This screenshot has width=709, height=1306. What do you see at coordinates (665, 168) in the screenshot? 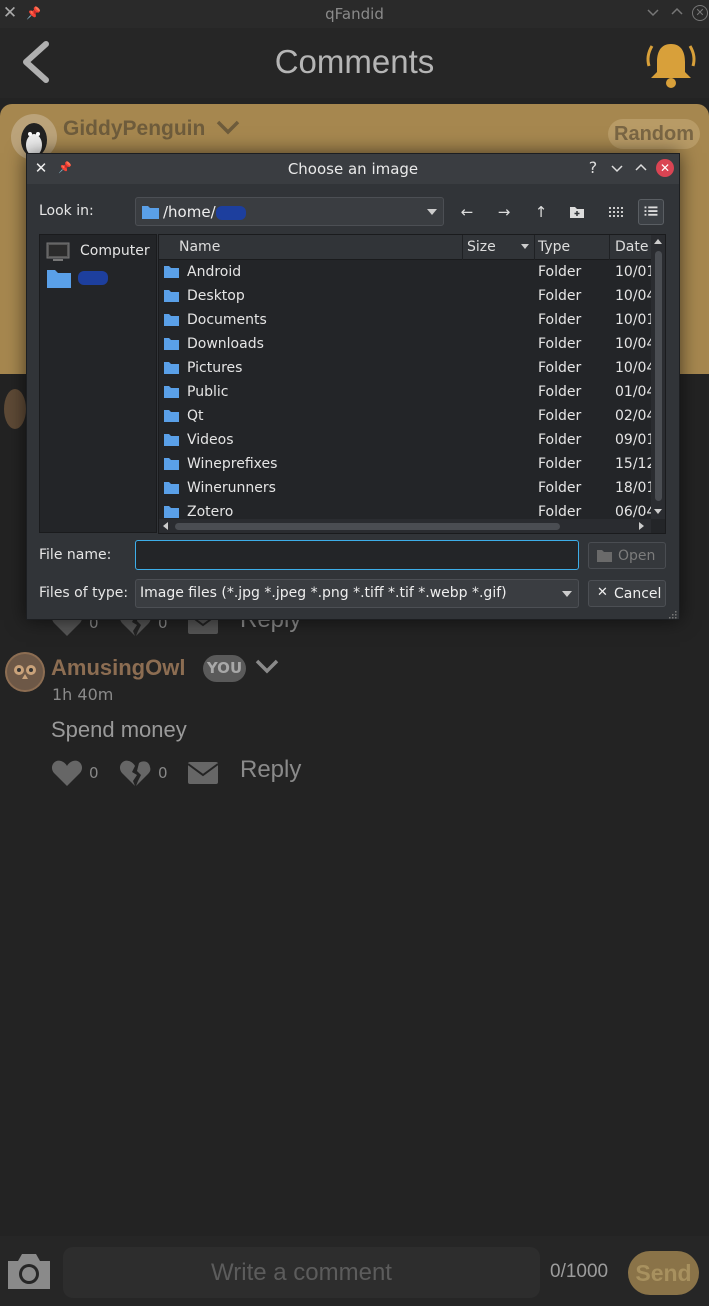
I see `close-icon: ✕` at bounding box center [665, 168].